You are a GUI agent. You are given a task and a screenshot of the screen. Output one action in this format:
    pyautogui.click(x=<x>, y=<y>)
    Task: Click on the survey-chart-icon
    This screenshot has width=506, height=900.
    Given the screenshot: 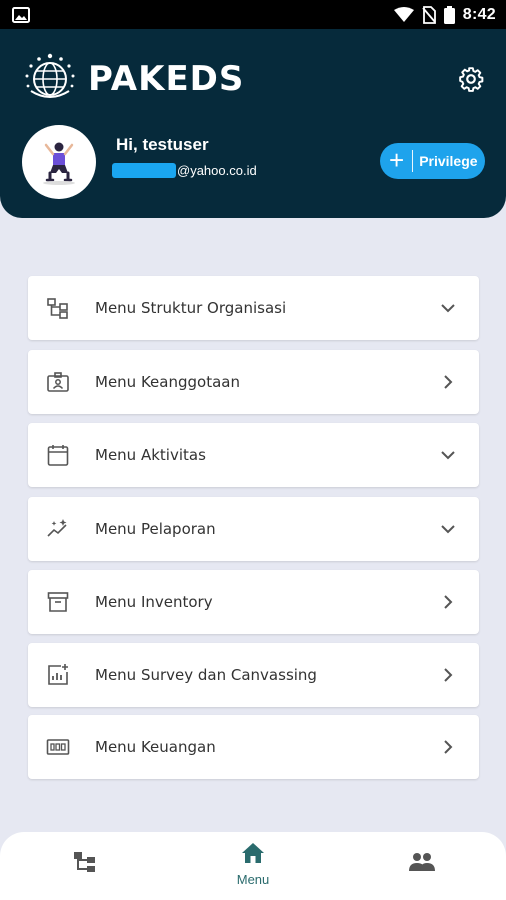 What is the action you would take?
    pyautogui.click(x=58, y=674)
    